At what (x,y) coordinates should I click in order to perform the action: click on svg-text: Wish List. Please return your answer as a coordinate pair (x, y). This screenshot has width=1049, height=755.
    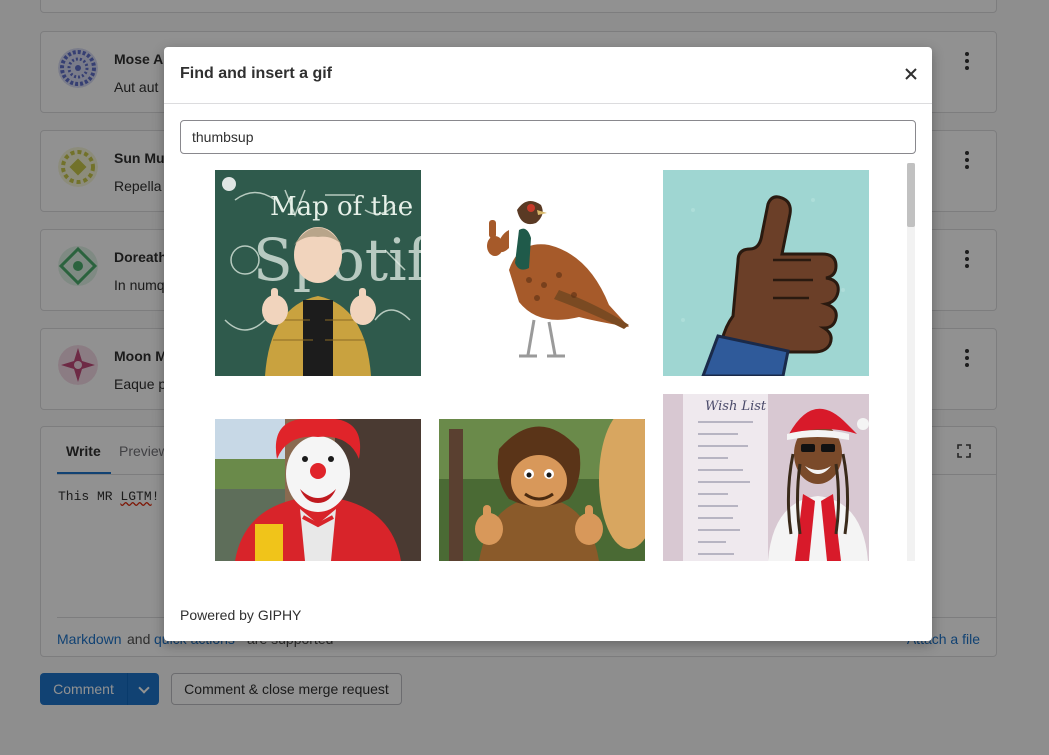
    Looking at the image, I should click on (736, 406).